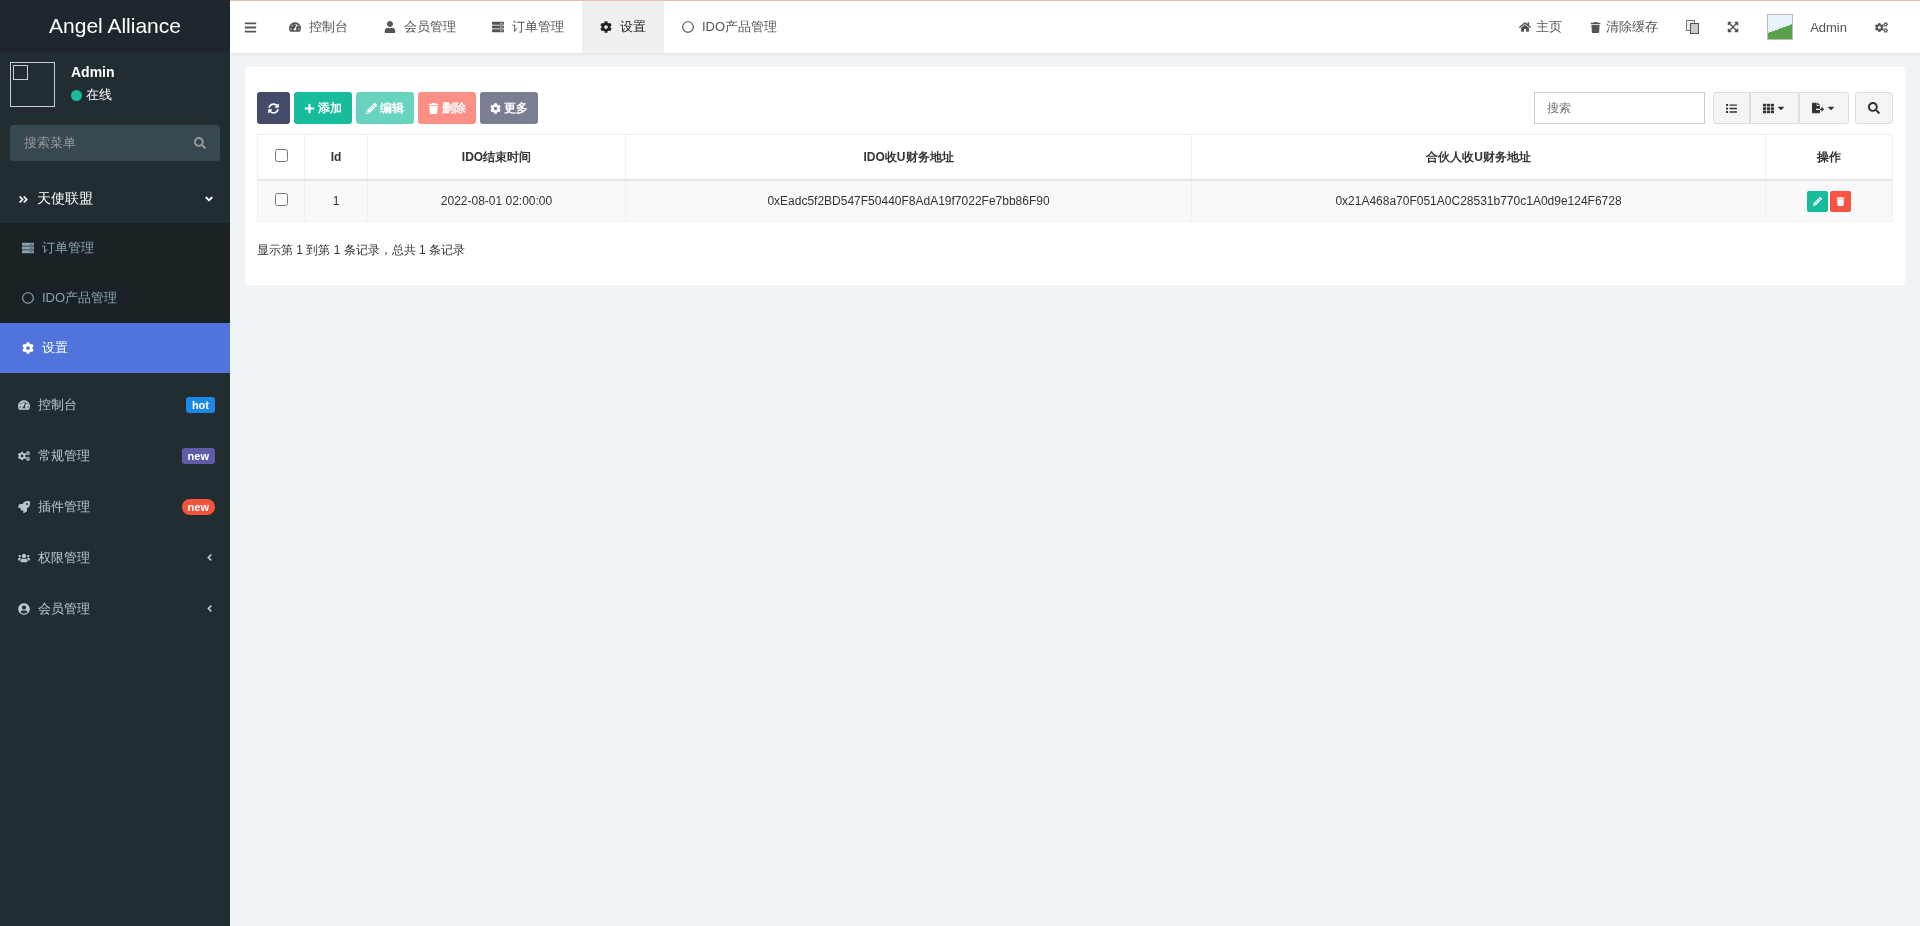  I want to click on menu-group: 天使联盟, so click(115, 199).